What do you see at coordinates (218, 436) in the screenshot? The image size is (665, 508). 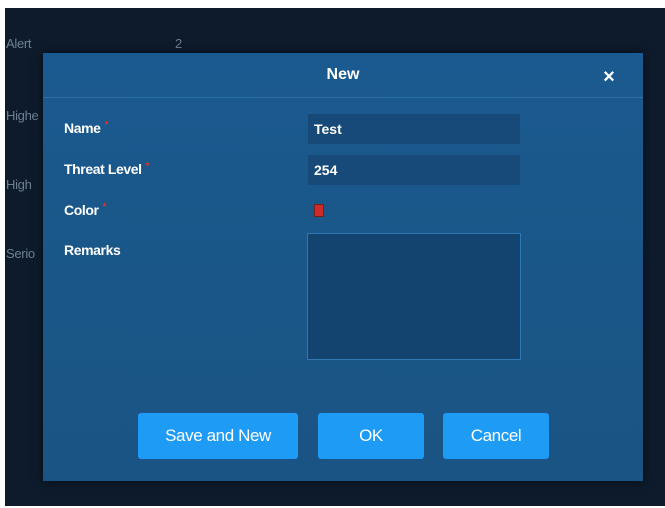 I see `save-and-new-button: Save and New` at bounding box center [218, 436].